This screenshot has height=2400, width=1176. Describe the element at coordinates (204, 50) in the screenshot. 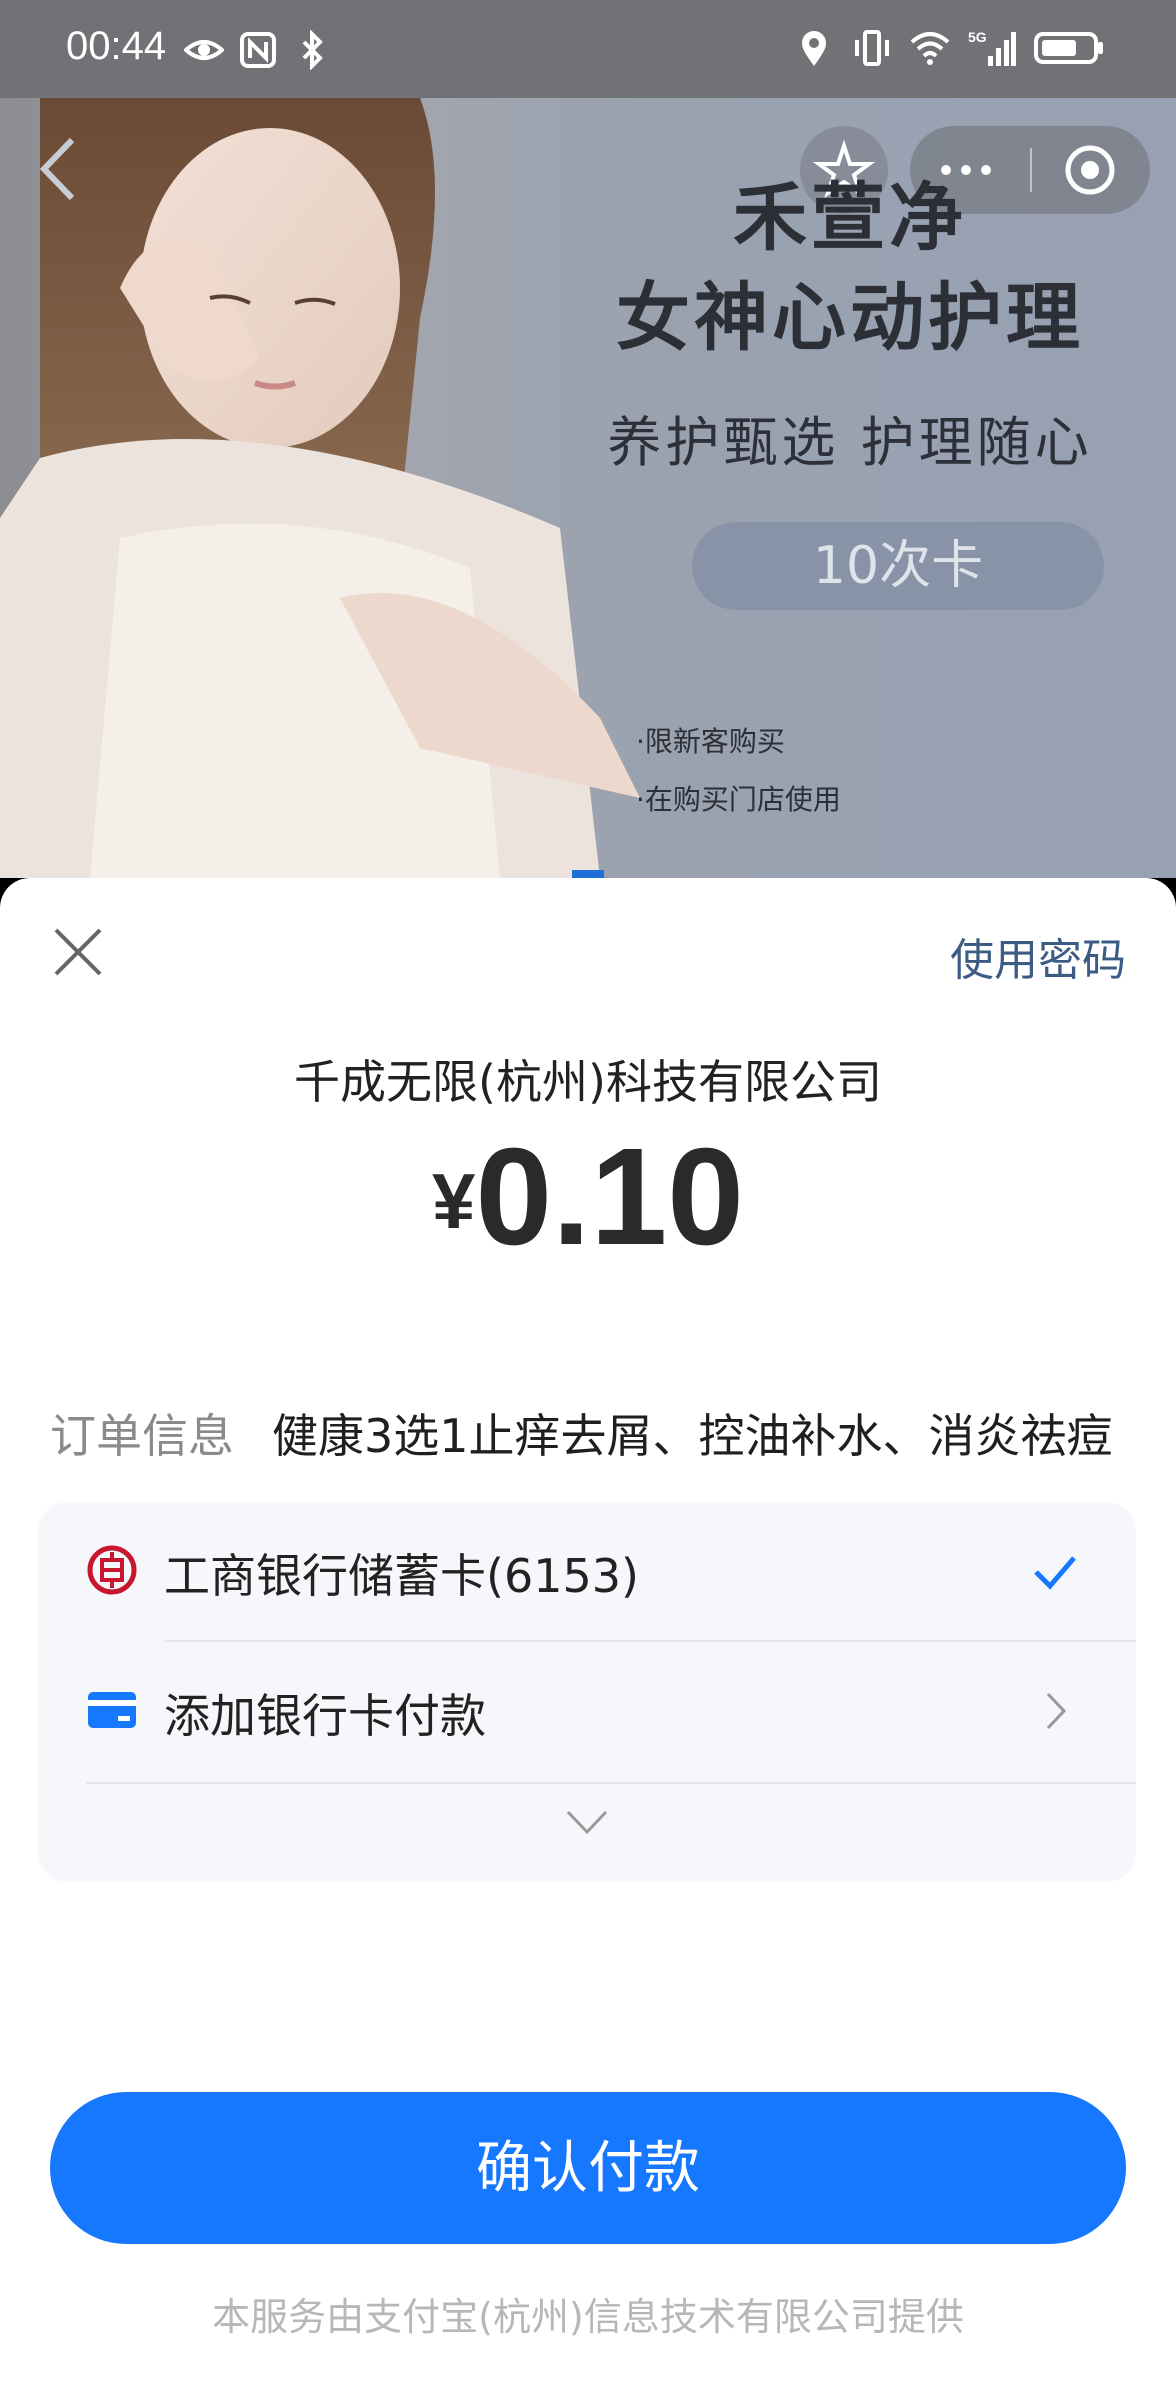

I see `eye-icon` at that location.